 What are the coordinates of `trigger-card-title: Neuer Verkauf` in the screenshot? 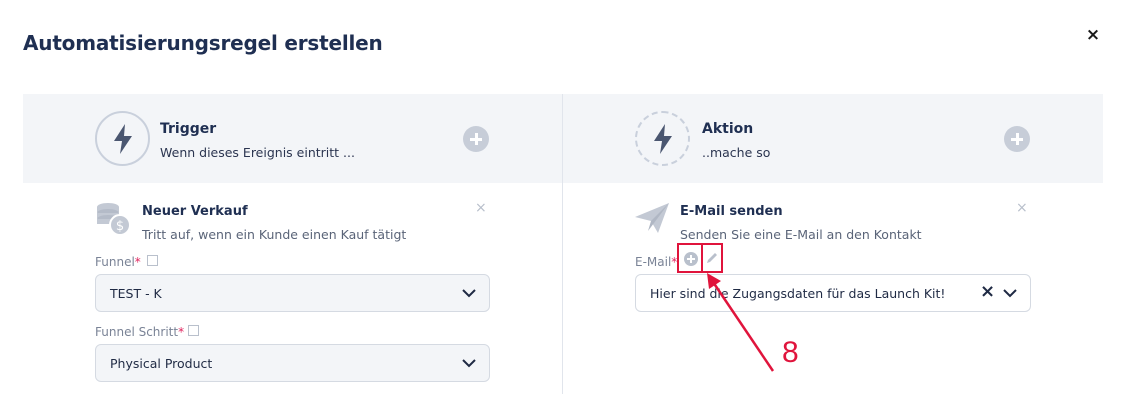 It's located at (195, 211).